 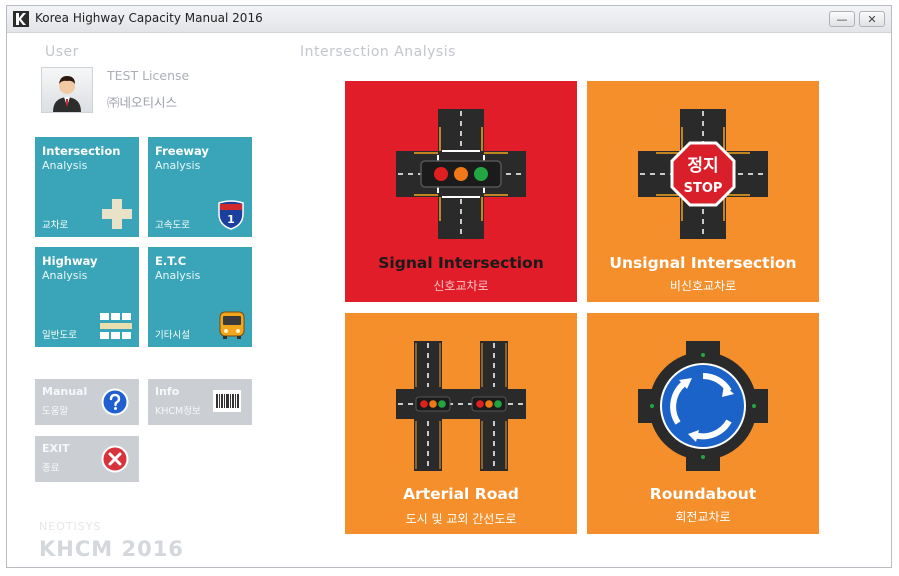 I want to click on tile-title: Signal Intersection, so click(x=461, y=263).